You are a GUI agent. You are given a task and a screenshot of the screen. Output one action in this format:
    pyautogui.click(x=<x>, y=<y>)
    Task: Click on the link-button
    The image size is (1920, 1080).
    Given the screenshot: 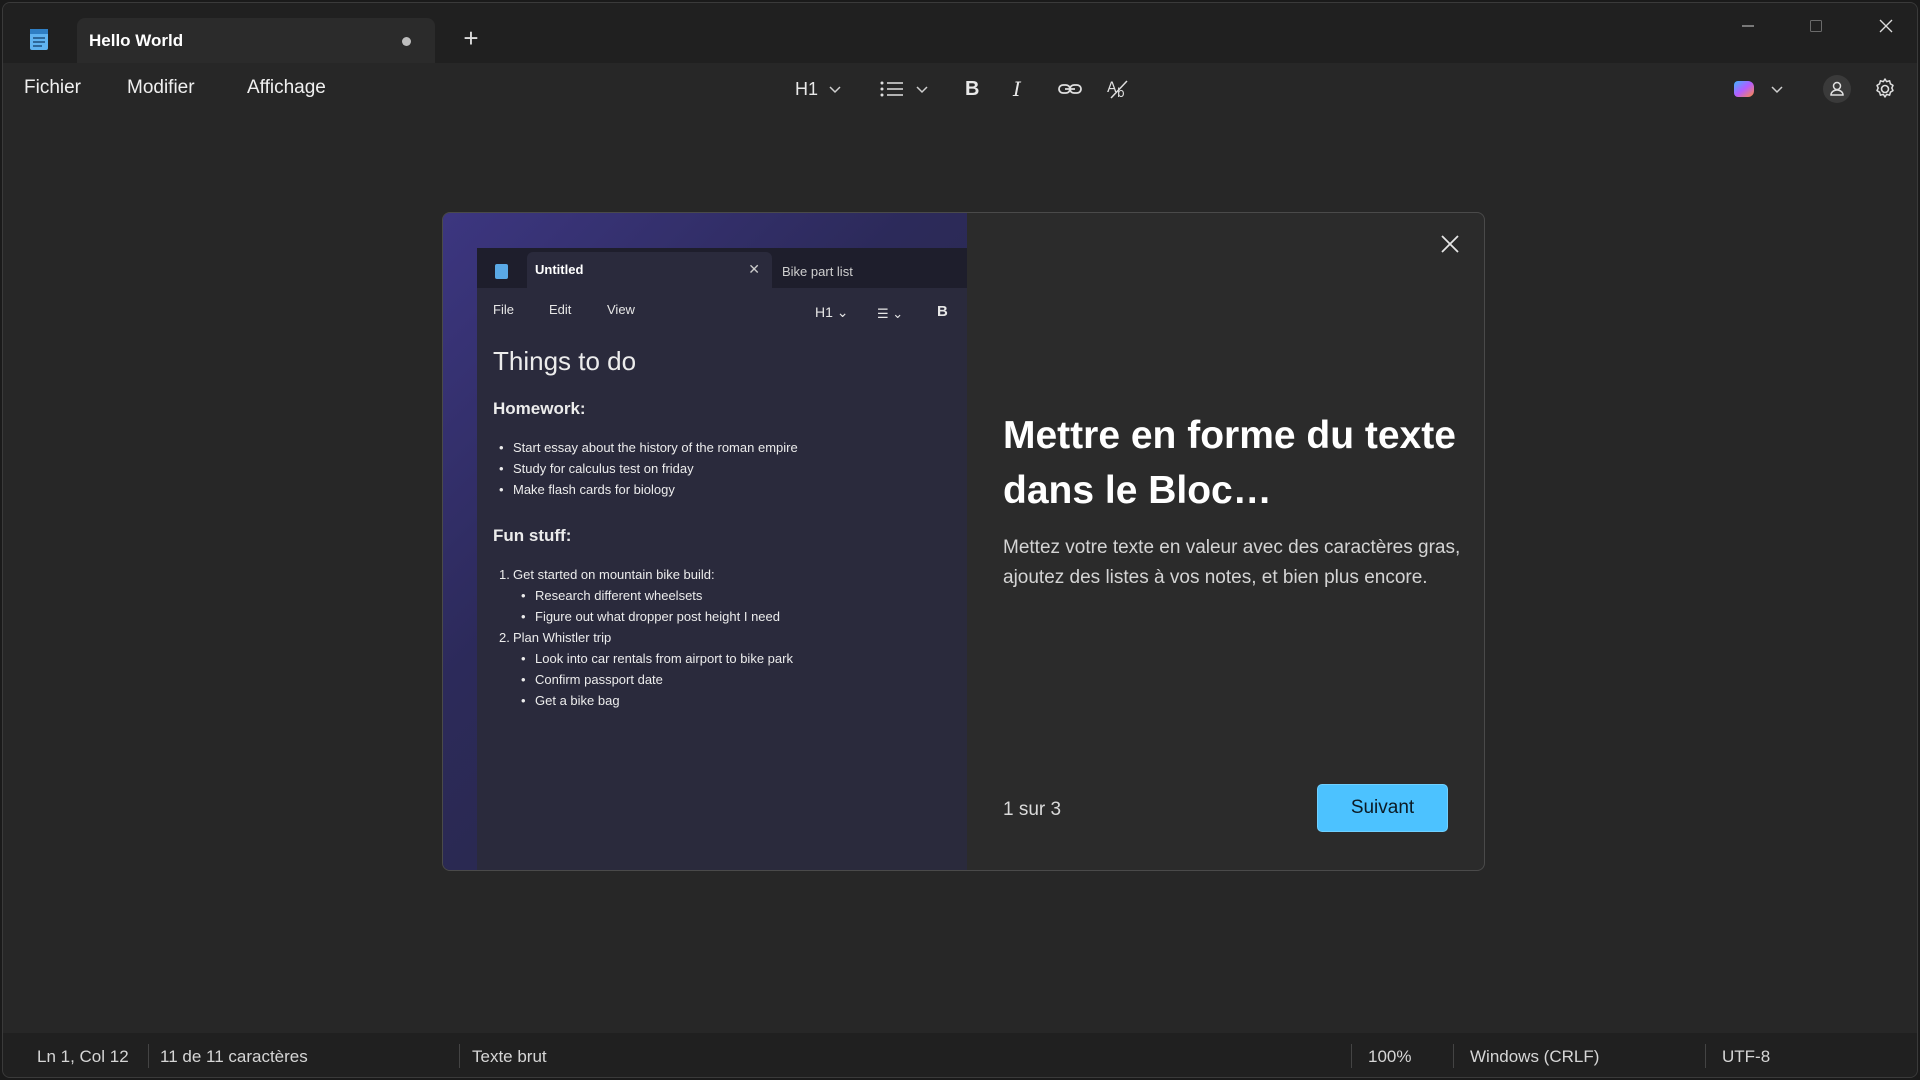 What is the action you would take?
    pyautogui.click(x=1070, y=89)
    